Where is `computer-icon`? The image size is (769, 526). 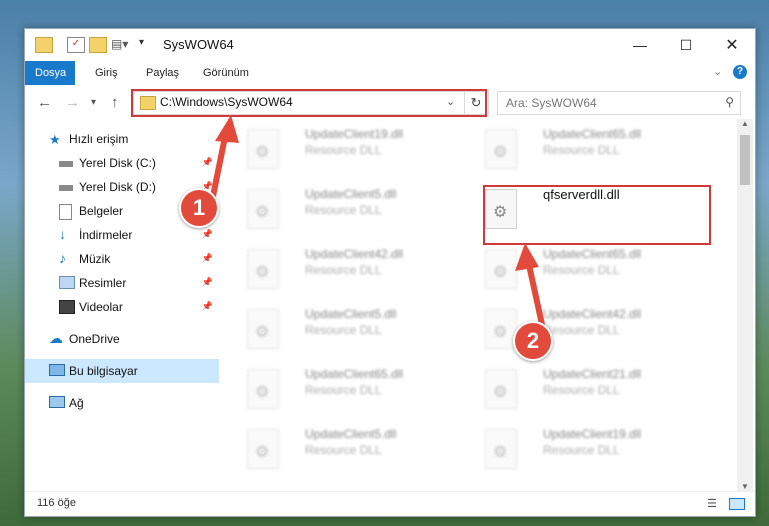 computer-icon is located at coordinates (57, 370).